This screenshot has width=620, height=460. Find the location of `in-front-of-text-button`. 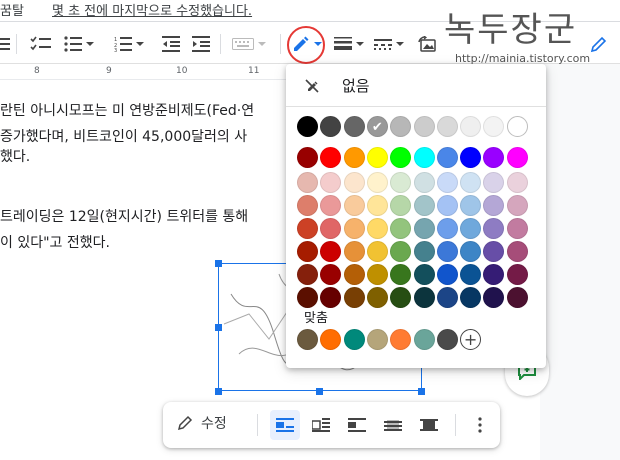

in-front-of-text-button is located at coordinates (429, 425).